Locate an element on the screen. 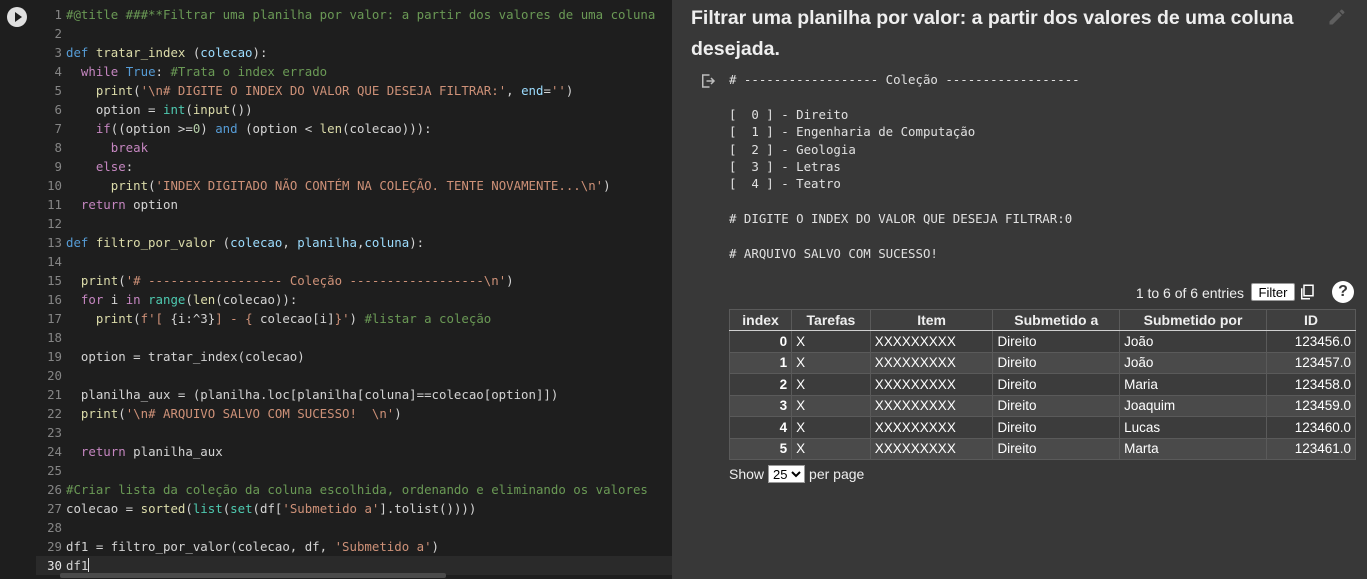 This screenshot has width=1367, height=579. help-icon: ? is located at coordinates (1343, 292).